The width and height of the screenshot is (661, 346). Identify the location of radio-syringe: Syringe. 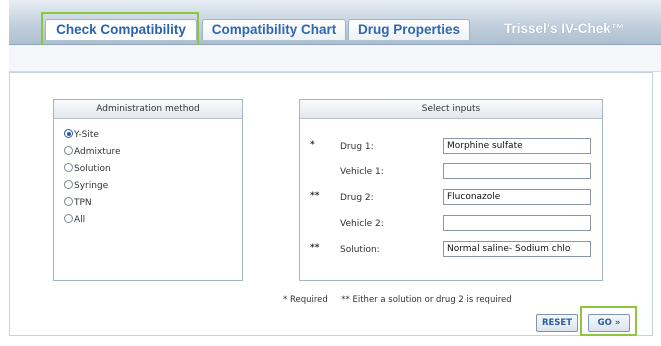
(86, 186).